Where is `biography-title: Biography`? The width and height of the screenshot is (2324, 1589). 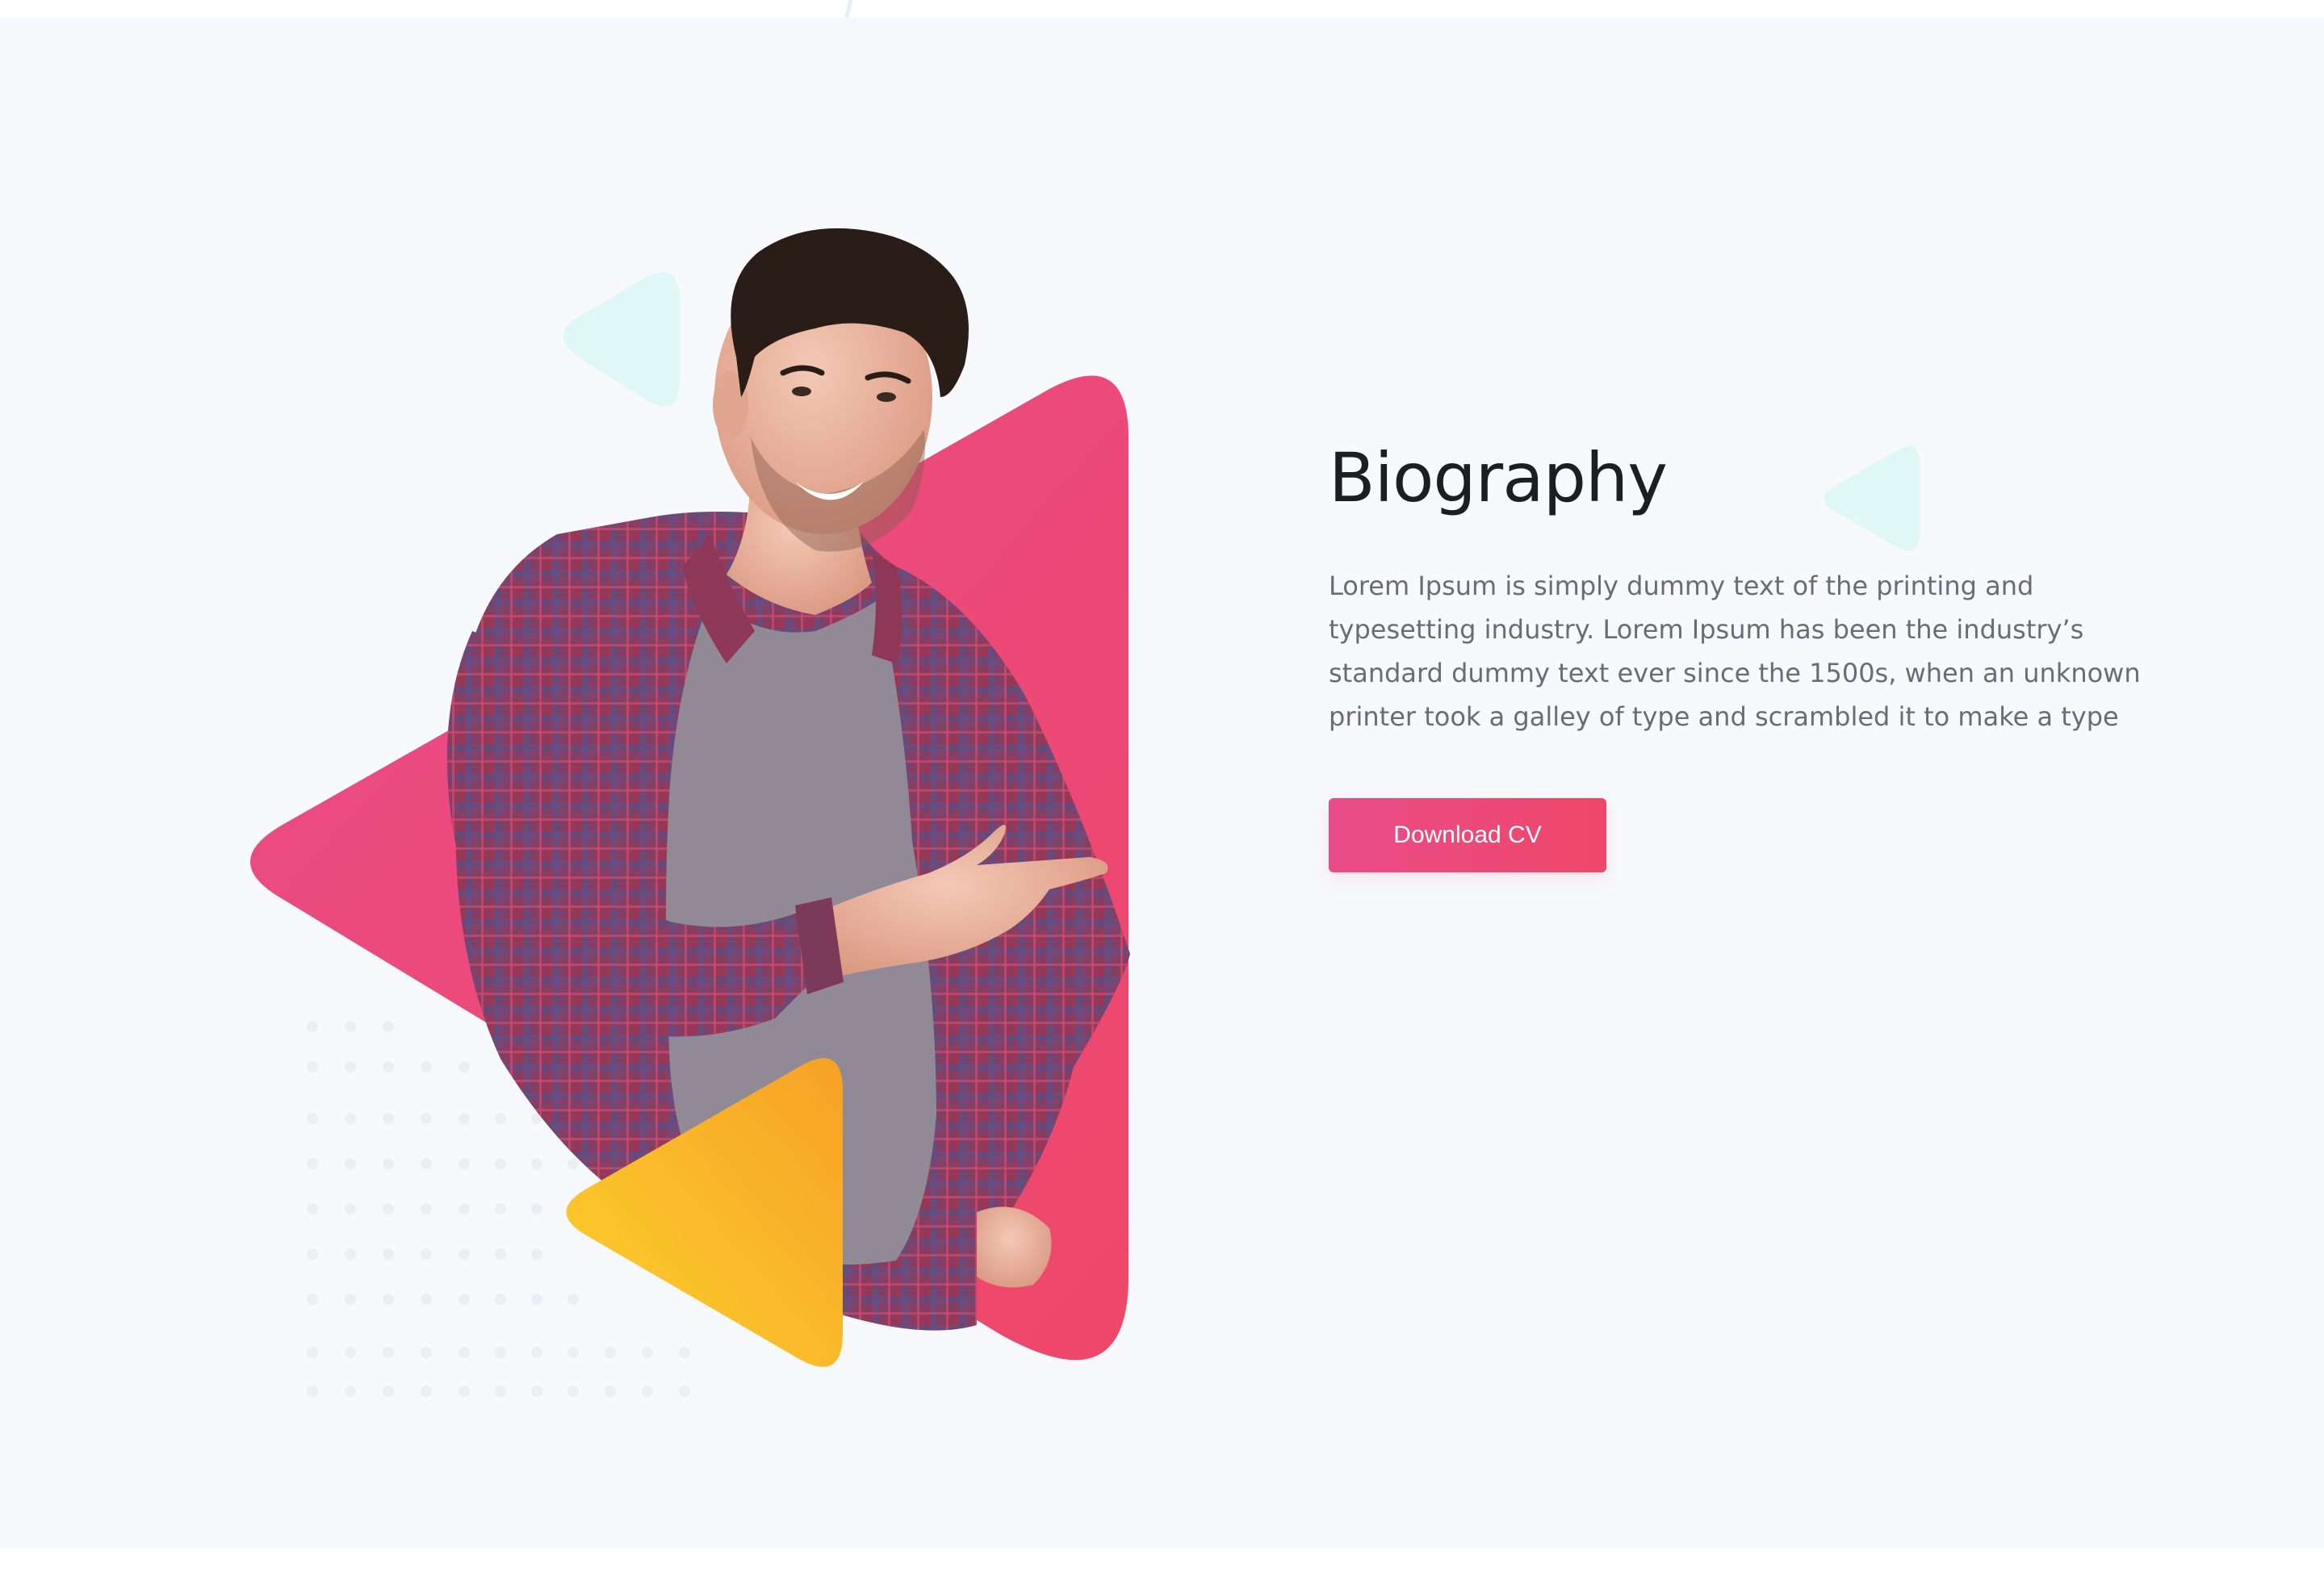
biography-title: Biography is located at coordinates (1498, 477).